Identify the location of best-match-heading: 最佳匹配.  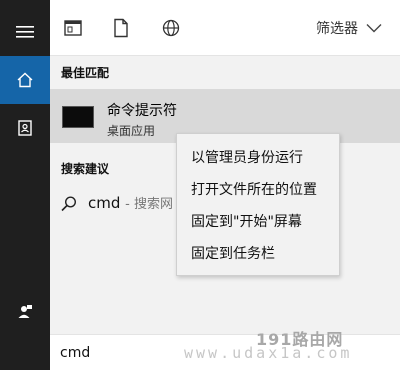
(85, 73).